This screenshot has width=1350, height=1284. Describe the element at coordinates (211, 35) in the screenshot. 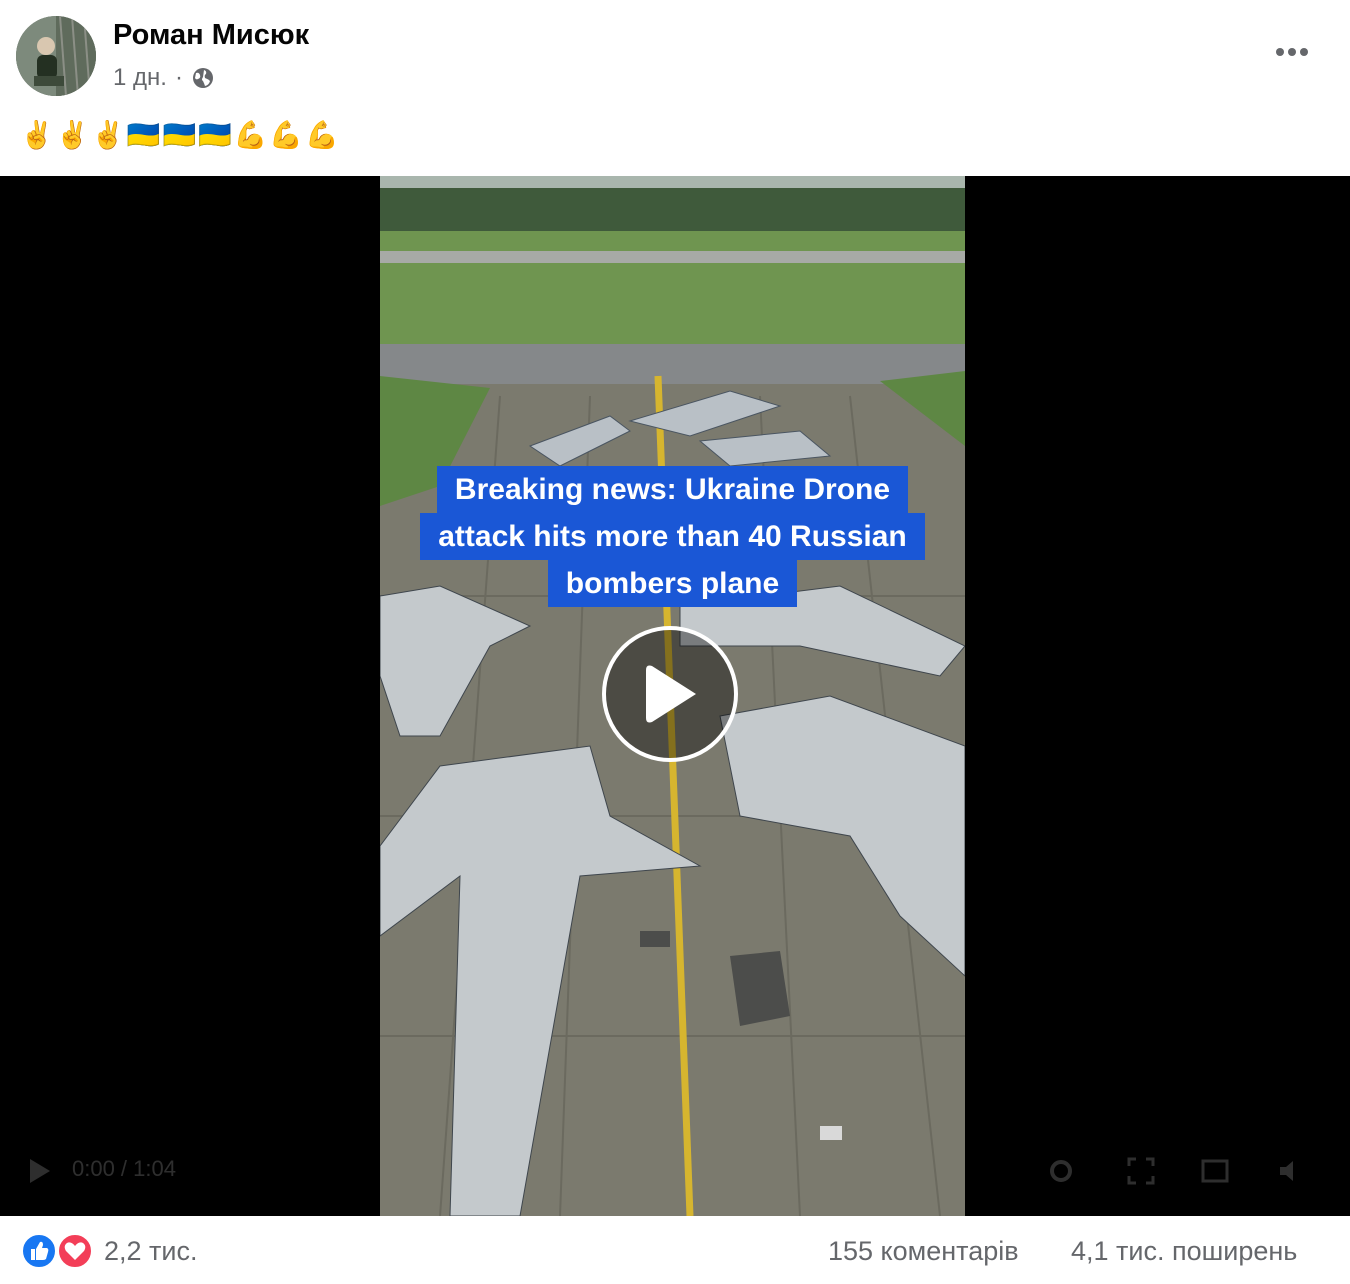

I see `author-name: Роман Мисюк` at that location.